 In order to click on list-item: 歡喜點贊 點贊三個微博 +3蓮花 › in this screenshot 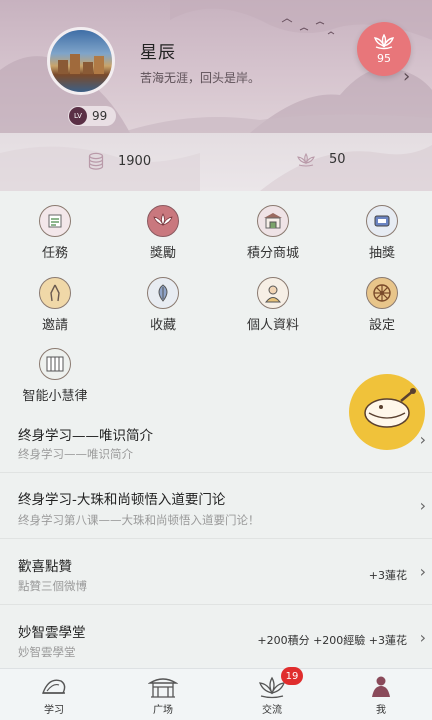, I will do `click(216, 571)`.